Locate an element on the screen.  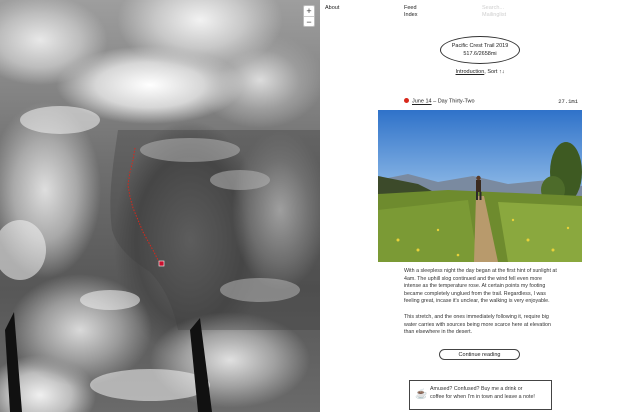
trail-title: Pacific Crest Trail 2019 is located at coordinates (480, 46).